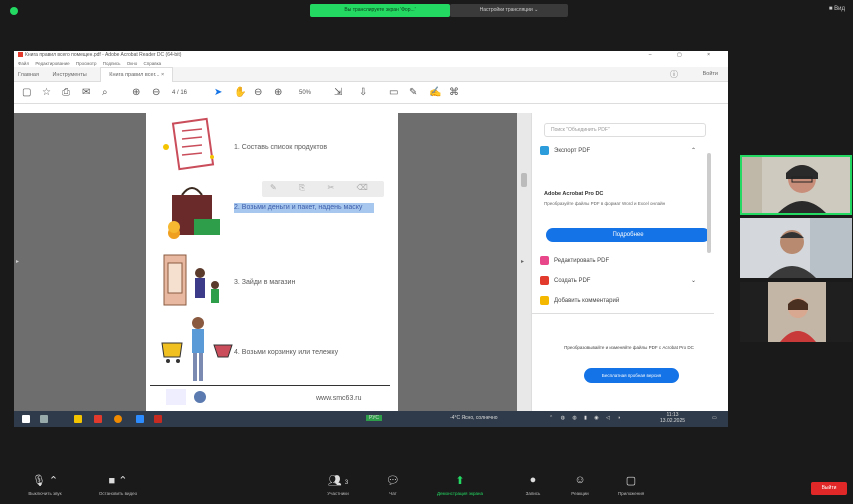 This screenshot has width=853, height=504. What do you see at coordinates (28, 75) in the screenshot?
I see `tab-home: Главная` at bounding box center [28, 75].